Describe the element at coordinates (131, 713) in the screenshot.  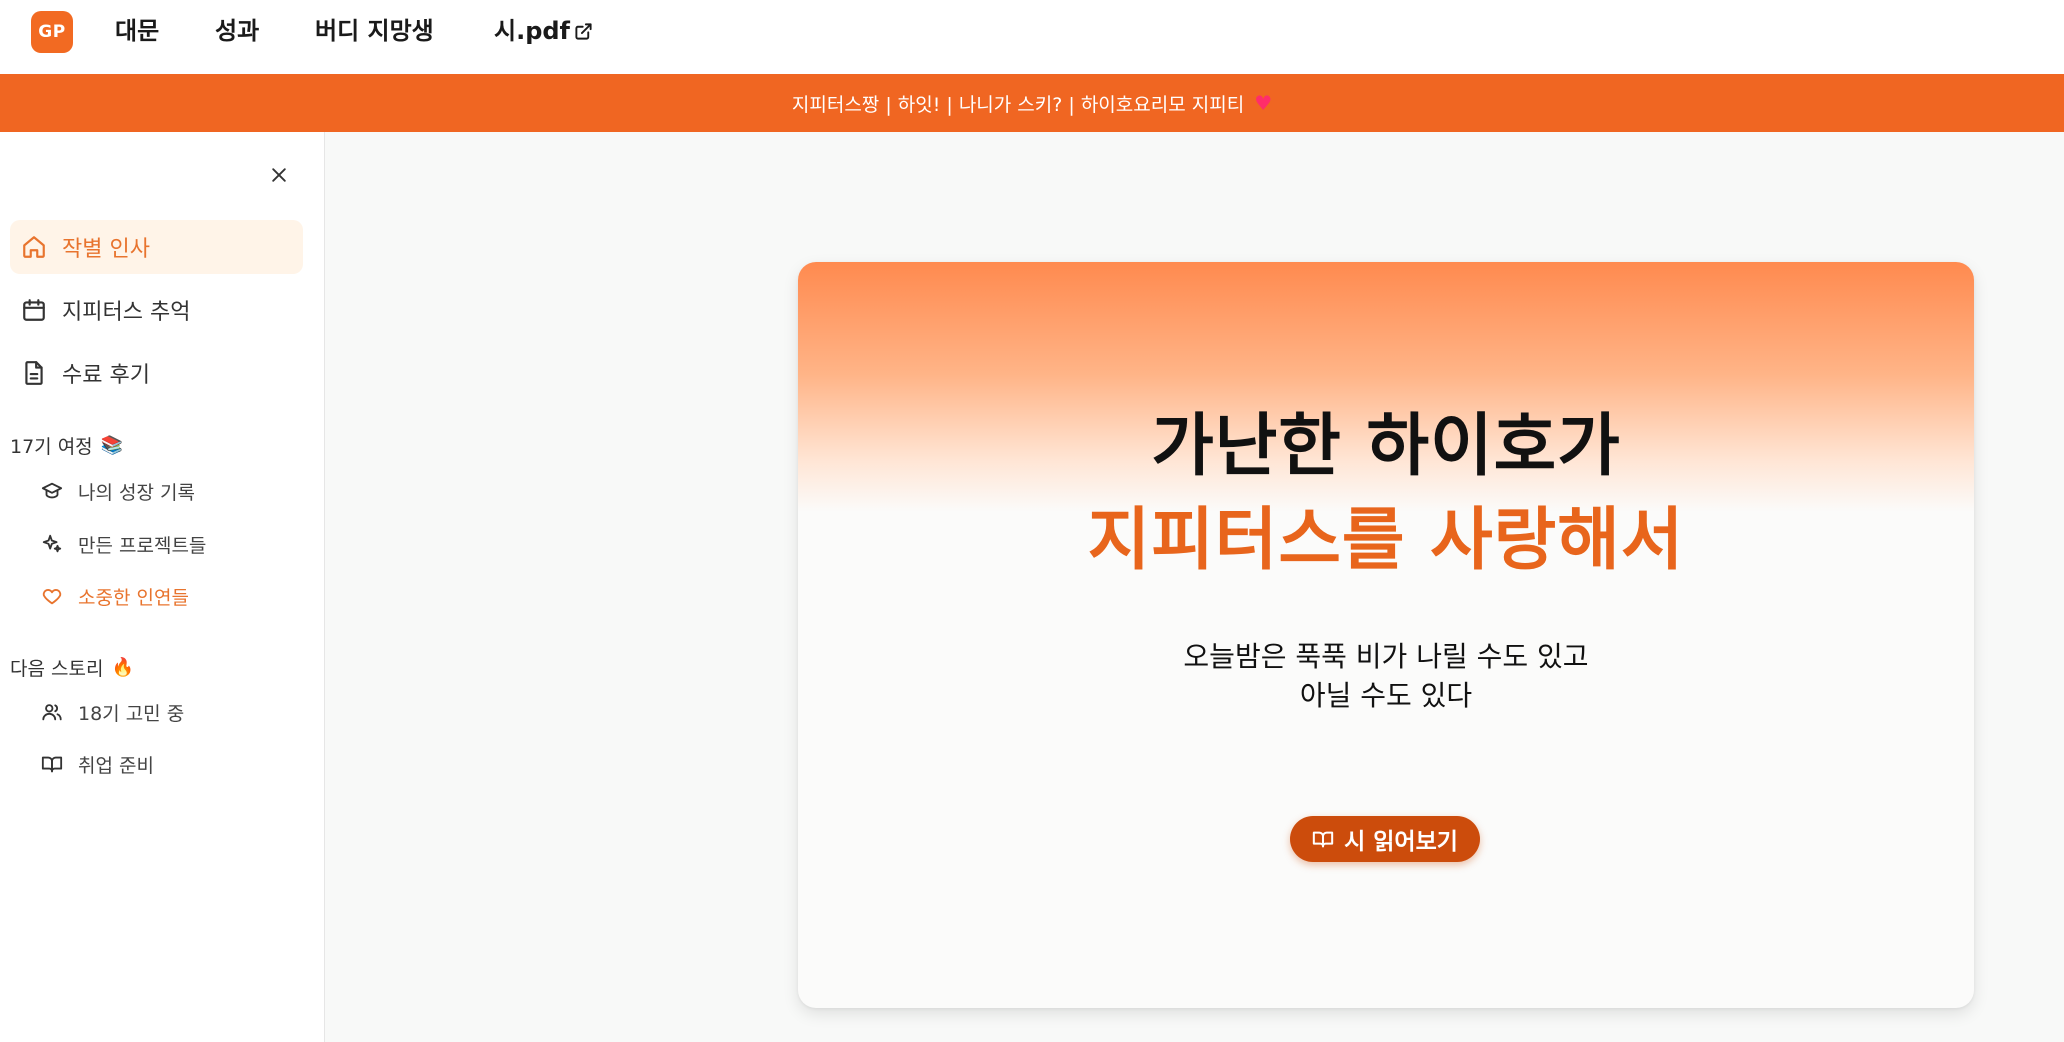
I see `sidebar-item-label: 18기 고민 중` at that location.